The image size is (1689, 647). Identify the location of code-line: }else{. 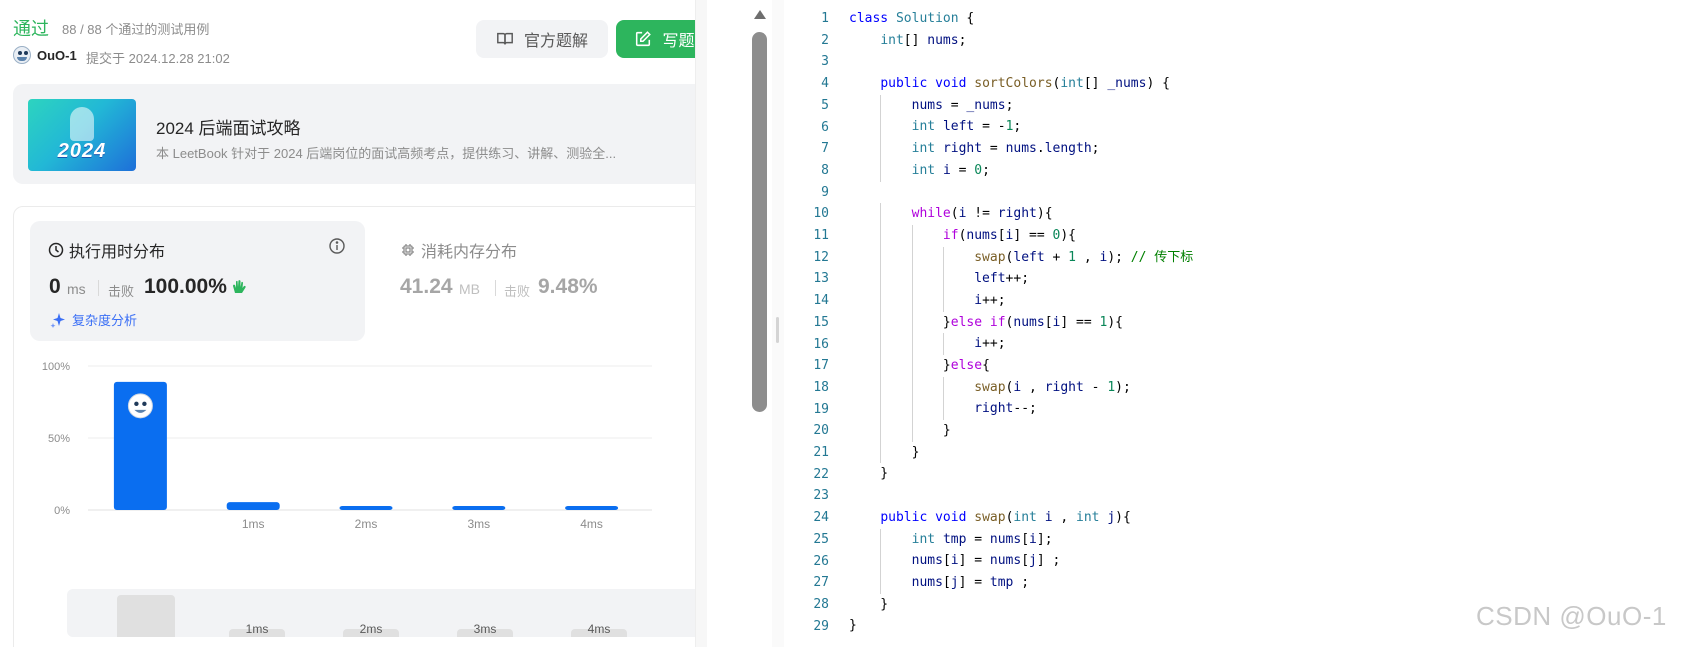
(1021, 366).